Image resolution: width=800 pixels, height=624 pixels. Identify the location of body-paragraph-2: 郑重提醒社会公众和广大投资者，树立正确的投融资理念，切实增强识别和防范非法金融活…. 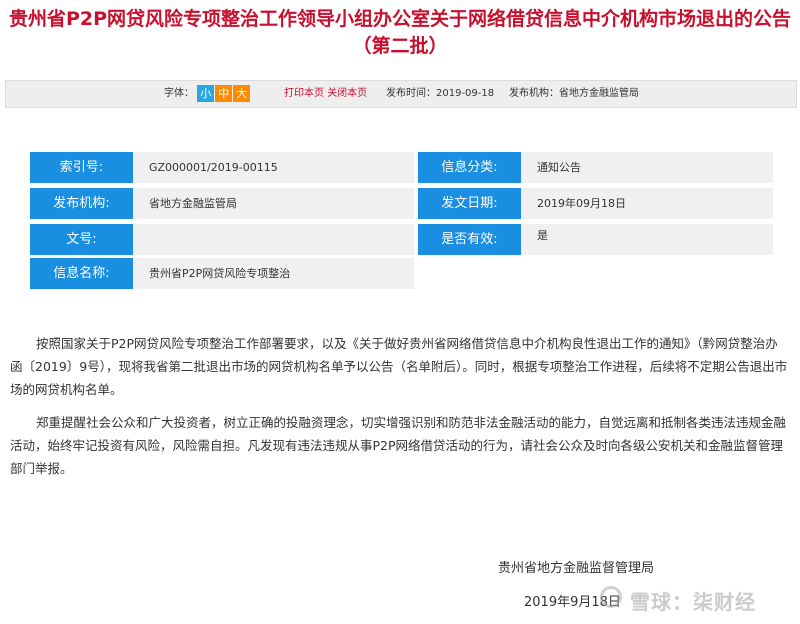
(398, 445).